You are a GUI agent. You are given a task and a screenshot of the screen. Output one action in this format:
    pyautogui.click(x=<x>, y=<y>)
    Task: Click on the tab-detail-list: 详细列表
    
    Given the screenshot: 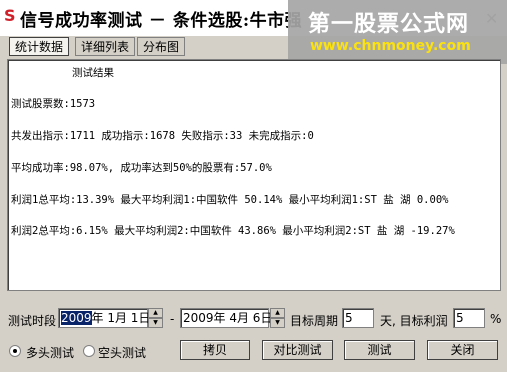 What is the action you would take?
    pyautogui.click(x=105, y=46)
    